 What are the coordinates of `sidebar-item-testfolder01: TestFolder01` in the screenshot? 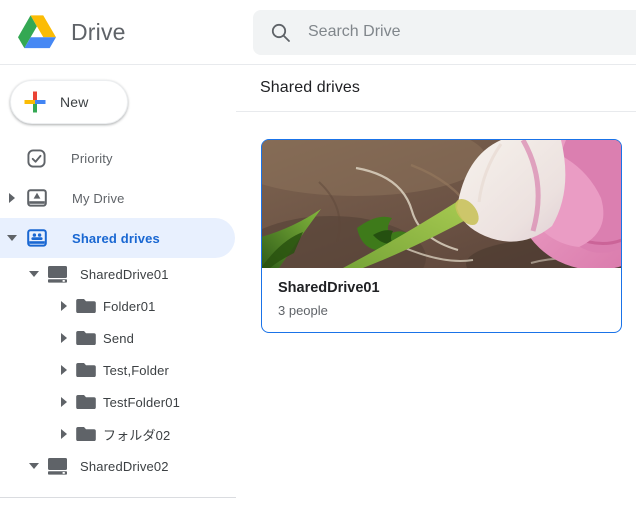 It's located at (118, 402).